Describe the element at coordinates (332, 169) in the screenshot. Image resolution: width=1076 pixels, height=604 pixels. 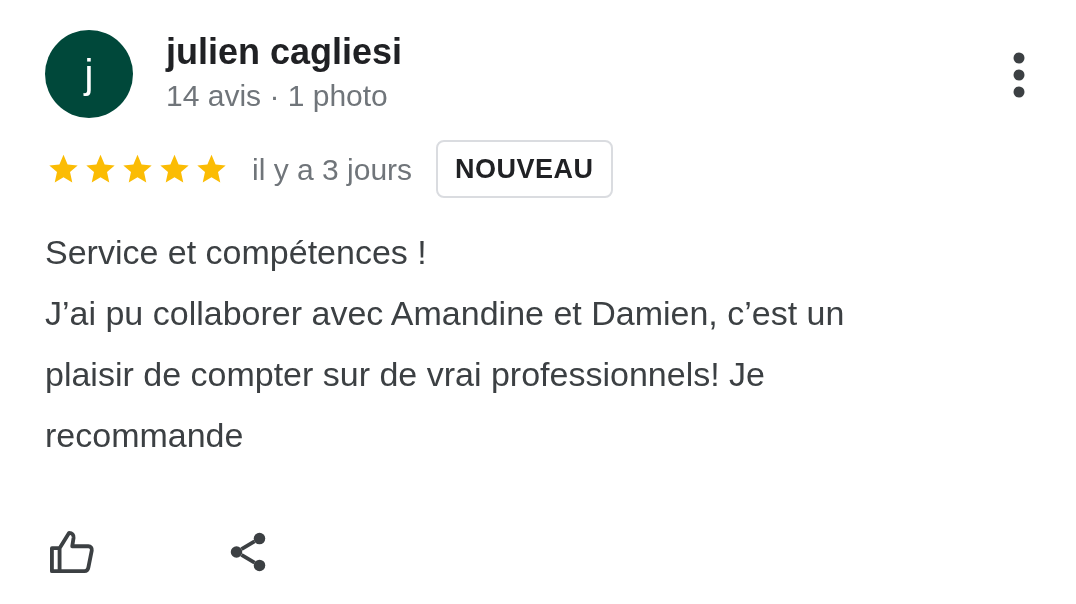
I see `review-date: il y a 3 jours` at that location.